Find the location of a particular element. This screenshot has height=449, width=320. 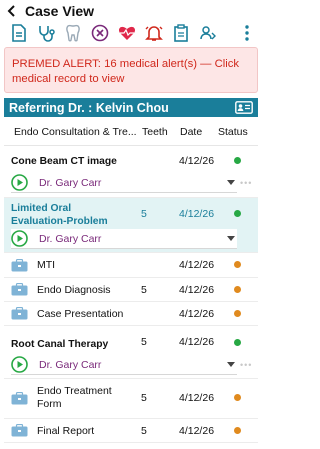

table-row: Endo Diagnosis 5 4/12/26 is located at coordinates (131, 290).